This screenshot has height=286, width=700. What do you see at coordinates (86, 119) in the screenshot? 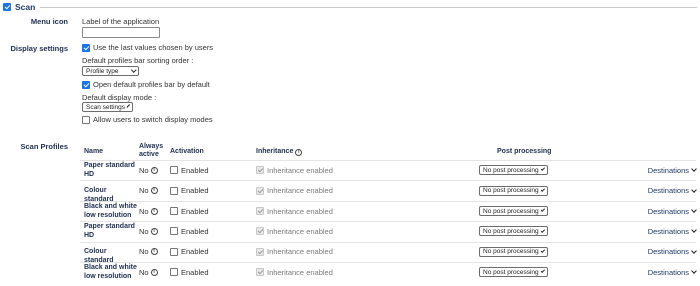
I see `allow-switch-checkbox` at bounding box center [86, 119].